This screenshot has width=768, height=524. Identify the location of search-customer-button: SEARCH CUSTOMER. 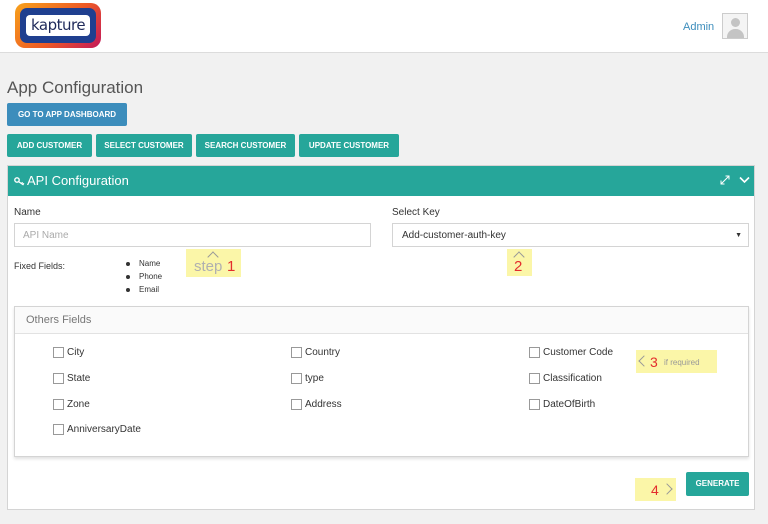
(245, 145).